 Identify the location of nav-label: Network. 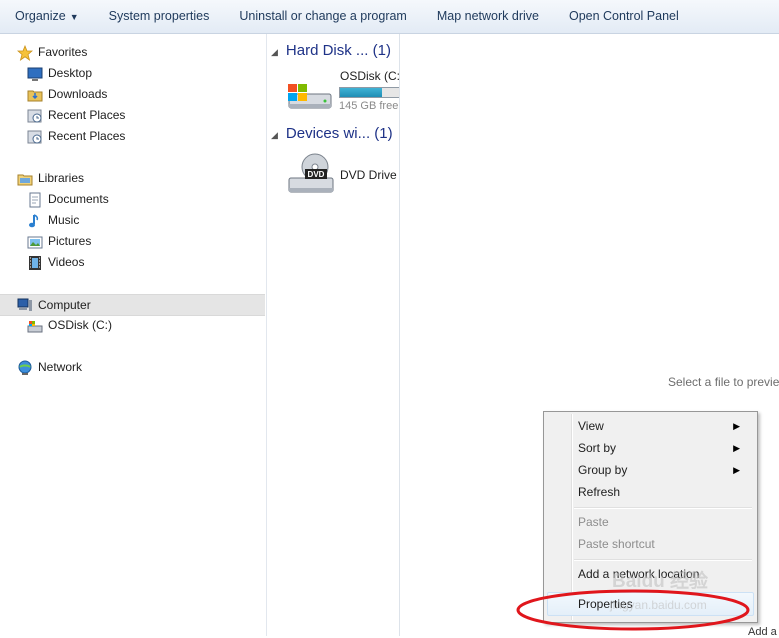
(60, 367).